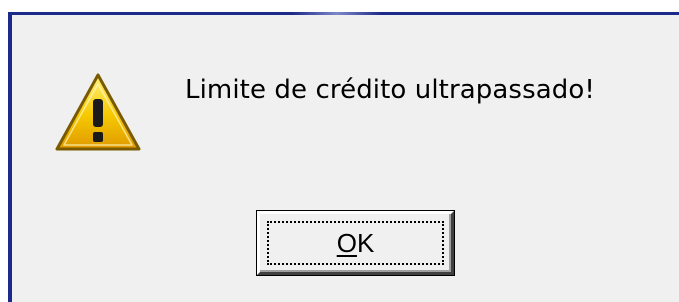 This screenshot has height=302, width=679. I want to click on warning-icon, so click(98, 112).